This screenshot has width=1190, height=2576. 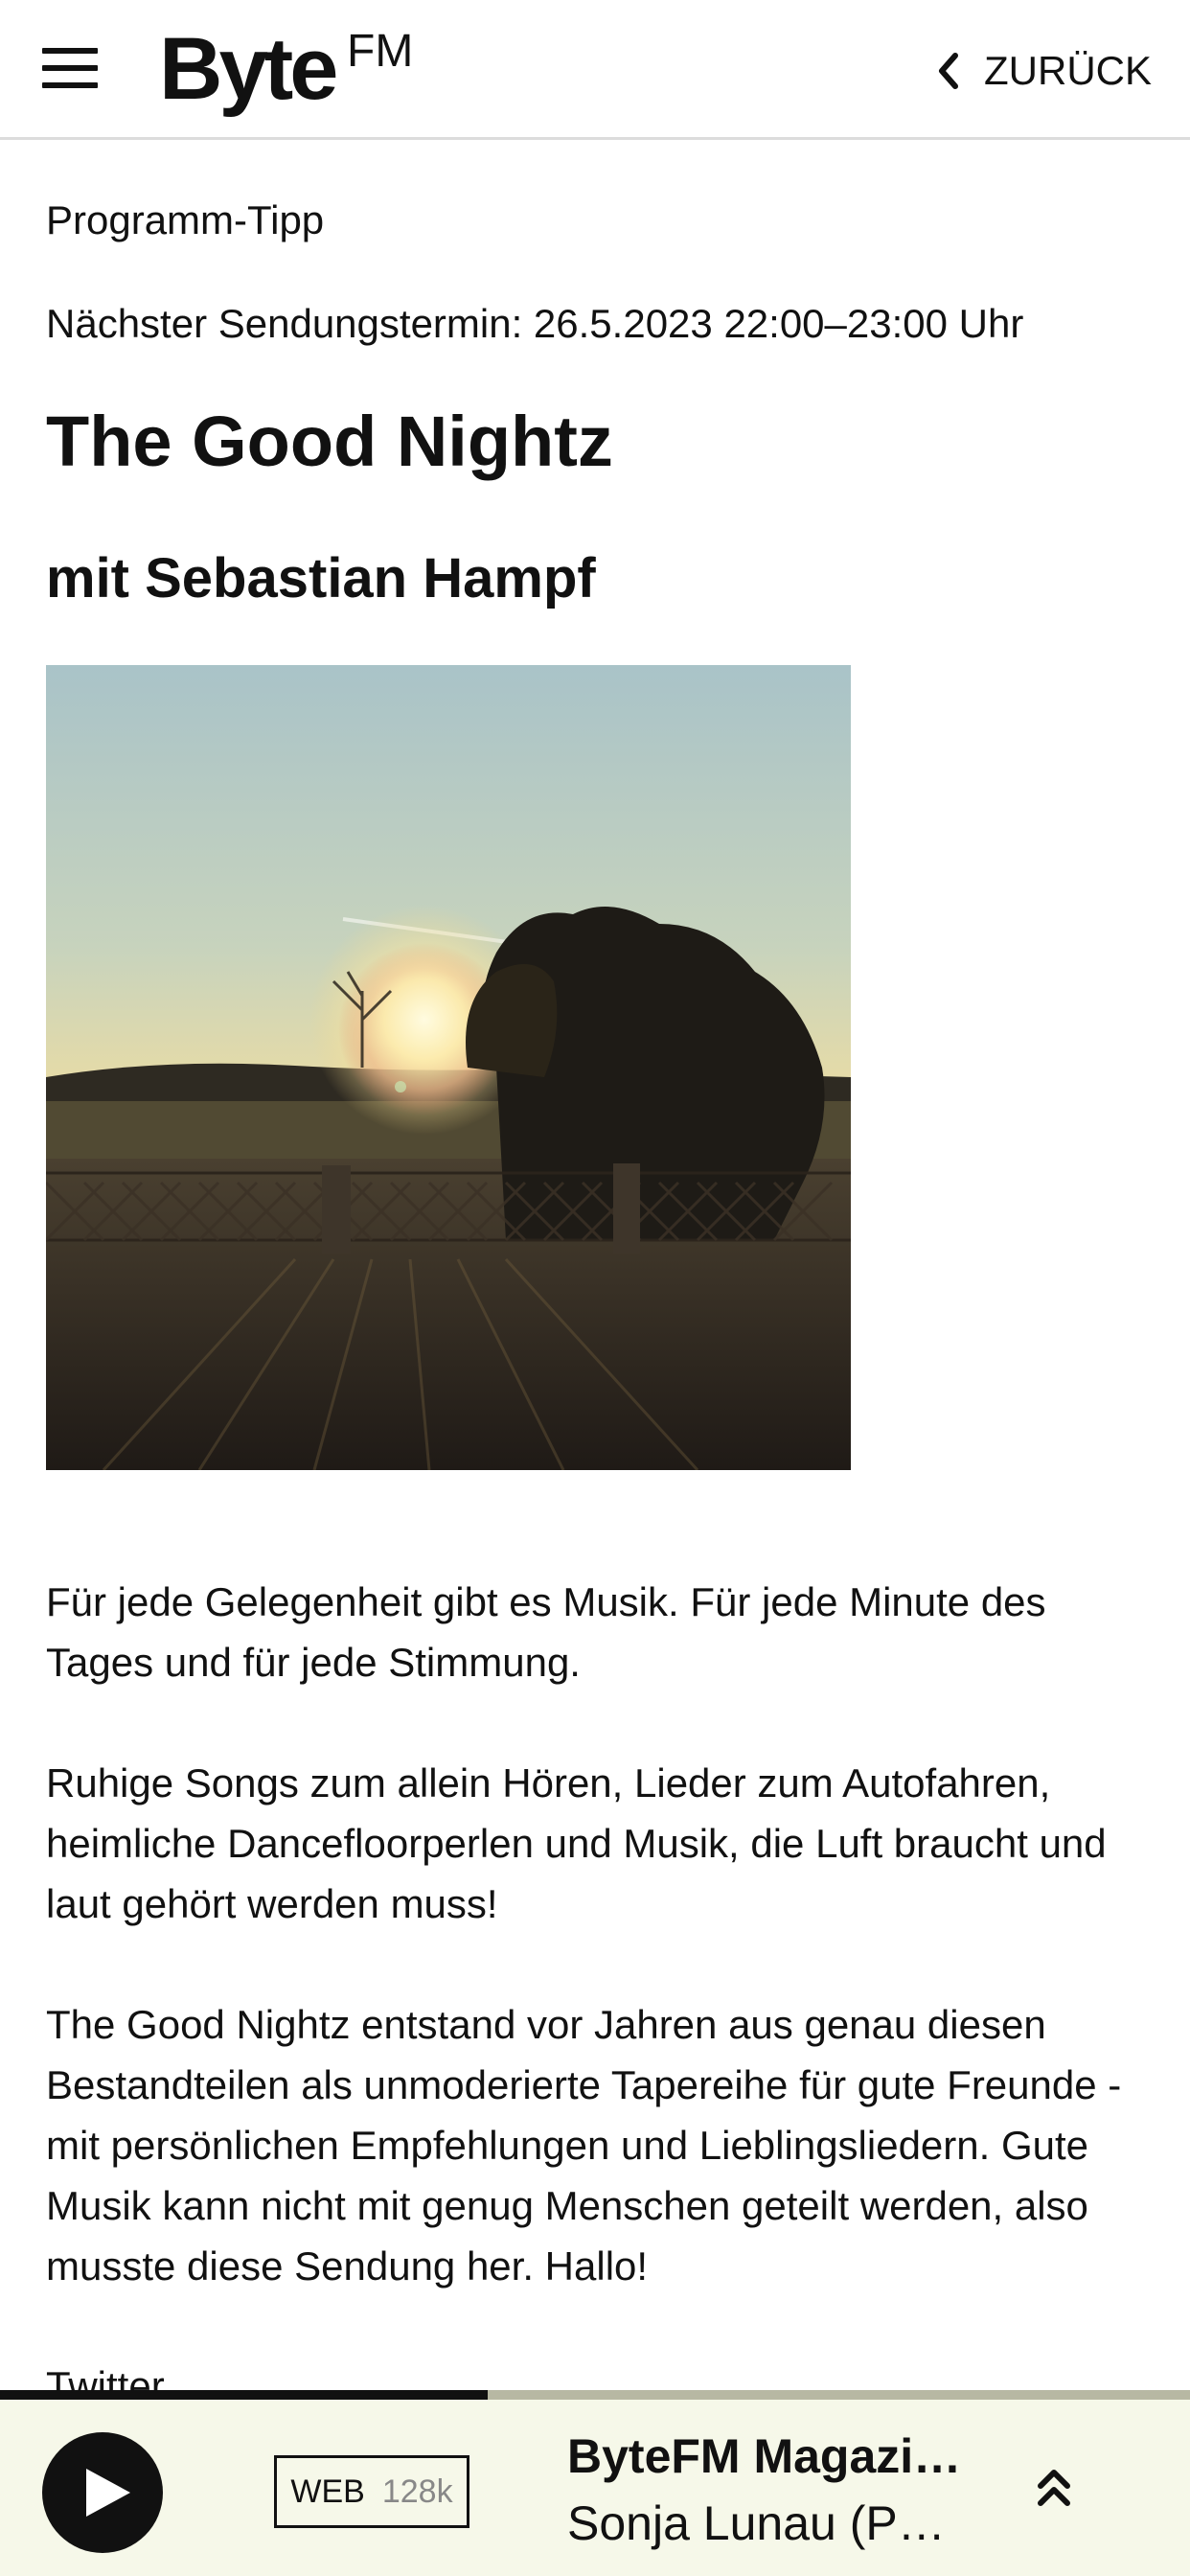 What do you see at coordinates (1054, 2488) in the screenshot?
I see `double-chevron-up-icon` at bounding box center [1054, 2488].